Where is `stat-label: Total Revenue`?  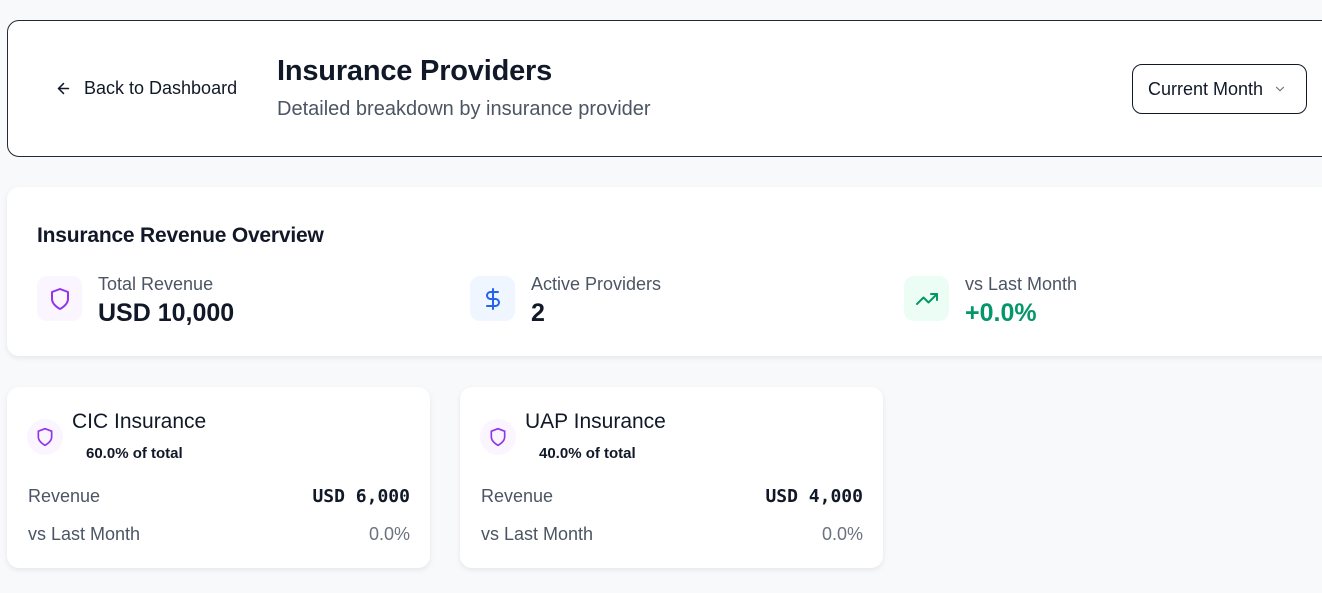 stat-label: Total Revenue is located at coordinates (156, 284).